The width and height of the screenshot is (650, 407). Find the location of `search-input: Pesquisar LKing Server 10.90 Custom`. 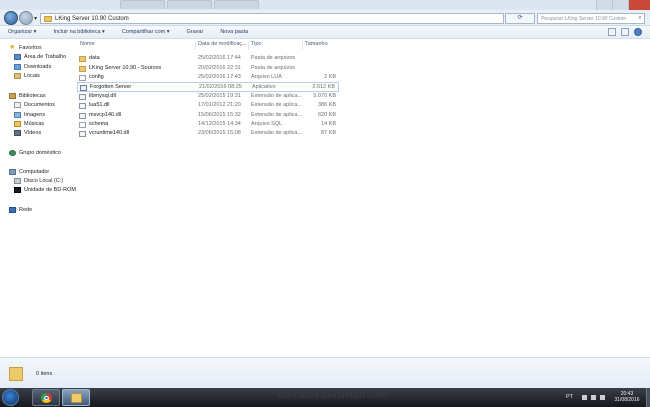

search-input: Pesquisar LKing Server 10.90 Custom is located at coordinates (588, 19).